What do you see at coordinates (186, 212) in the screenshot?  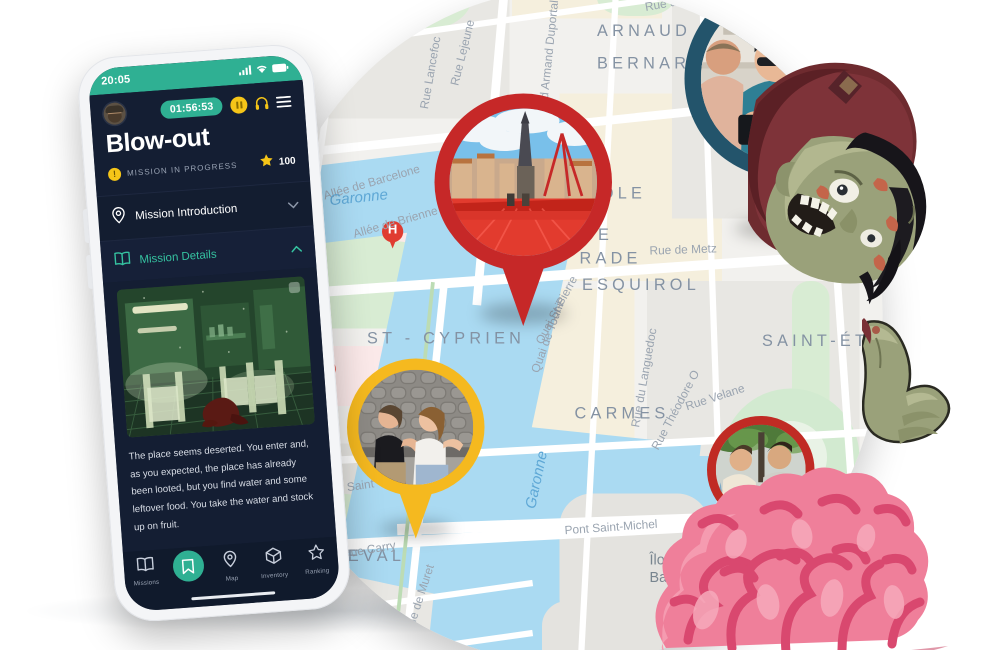 I see `sidebar-item-label: Mission Introduction` at bounding box center [186, 212].